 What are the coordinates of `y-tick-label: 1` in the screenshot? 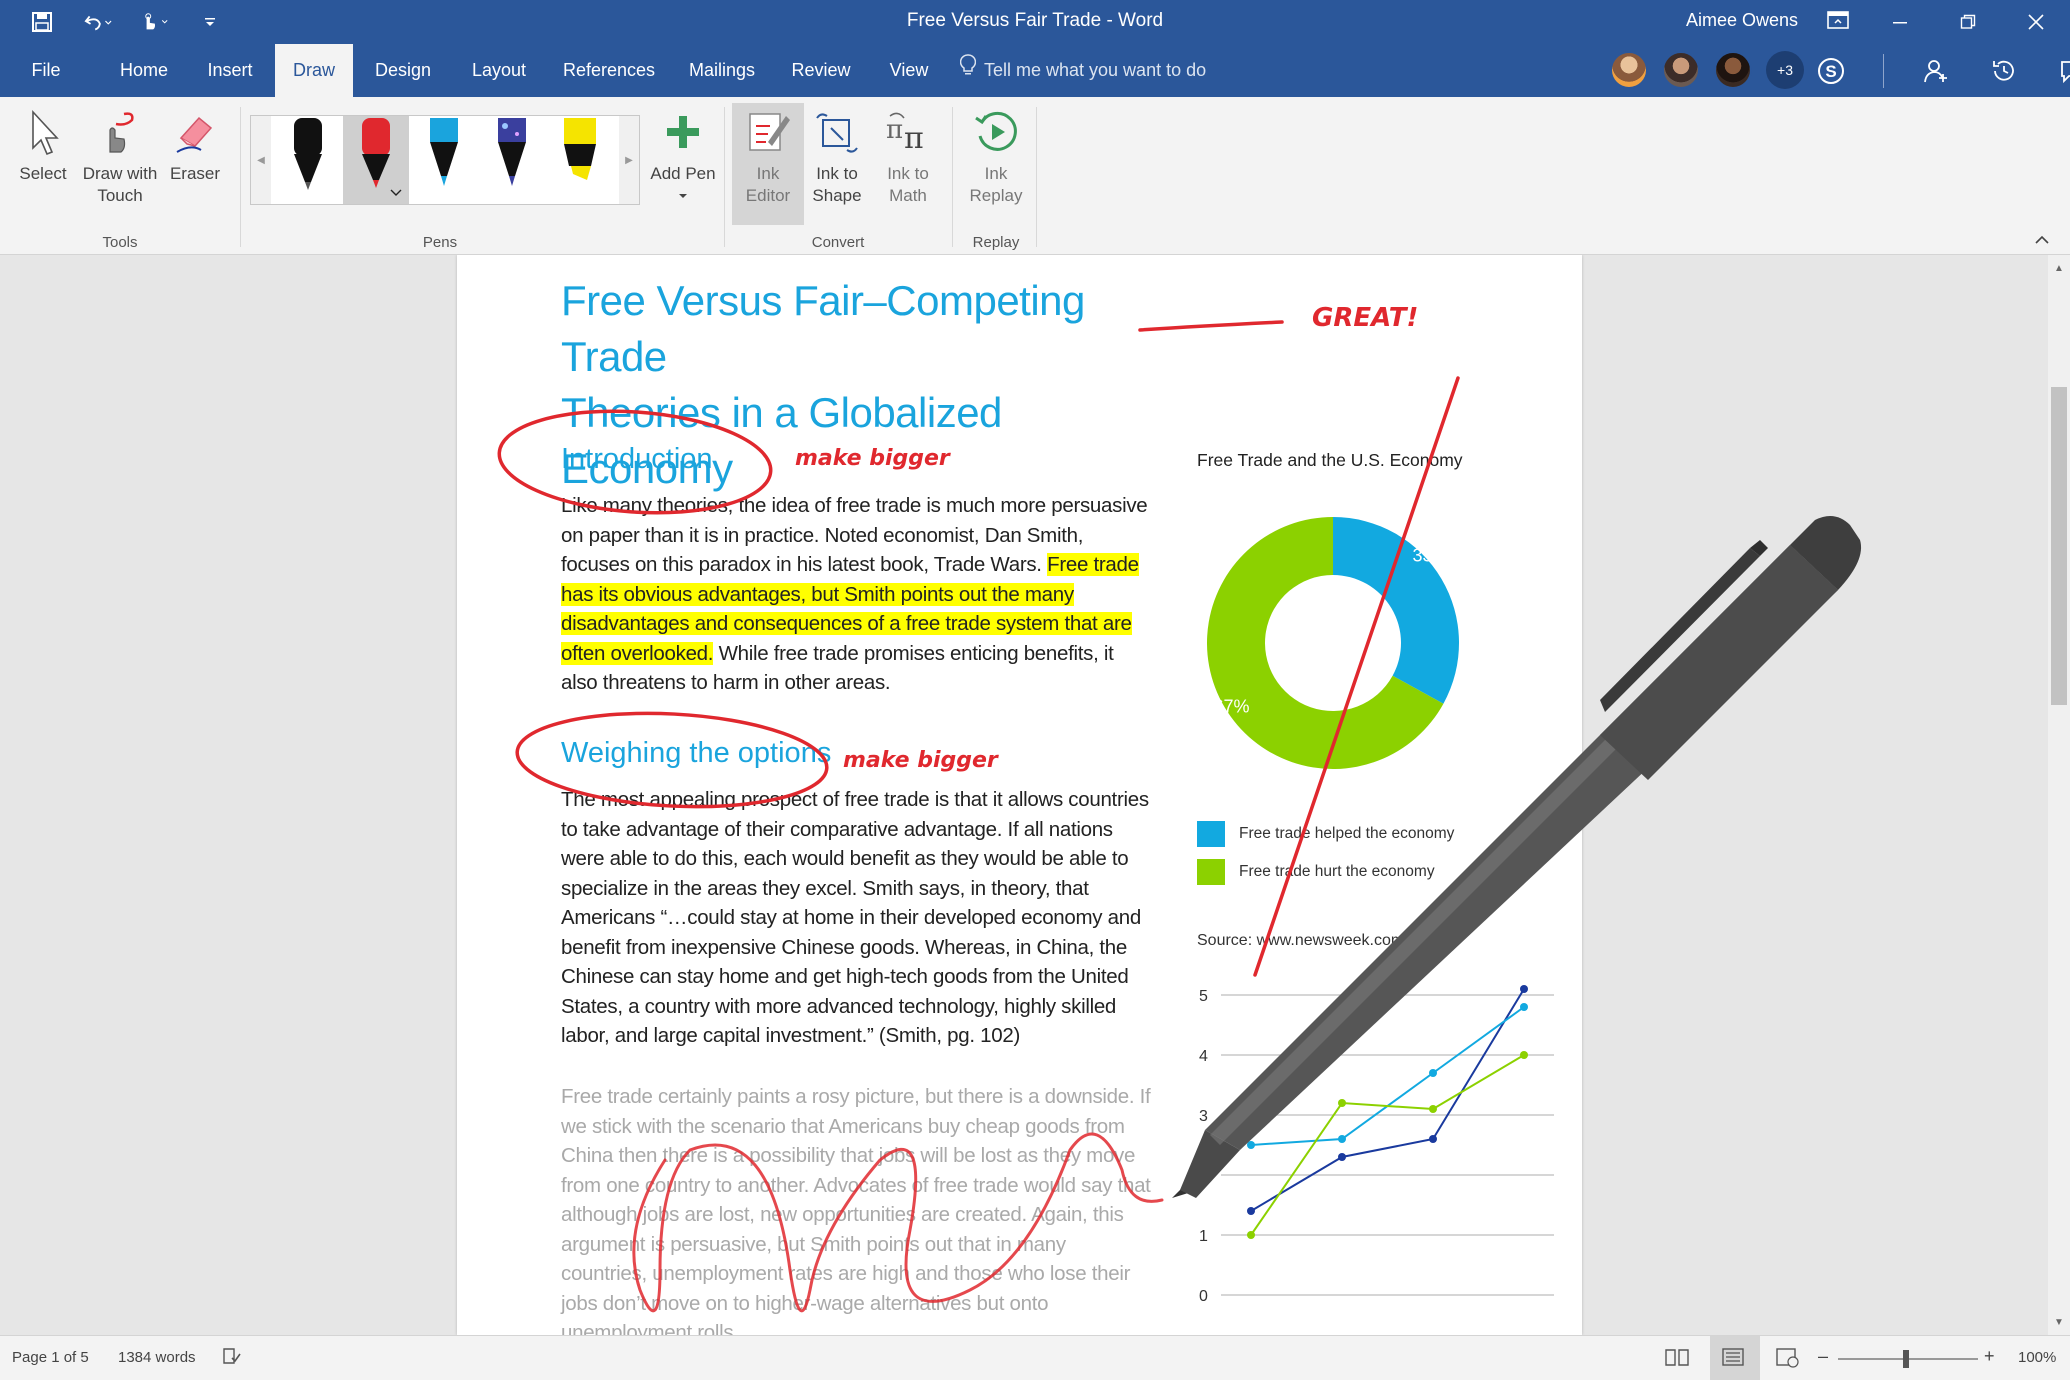 It's located at (1203, 1236).